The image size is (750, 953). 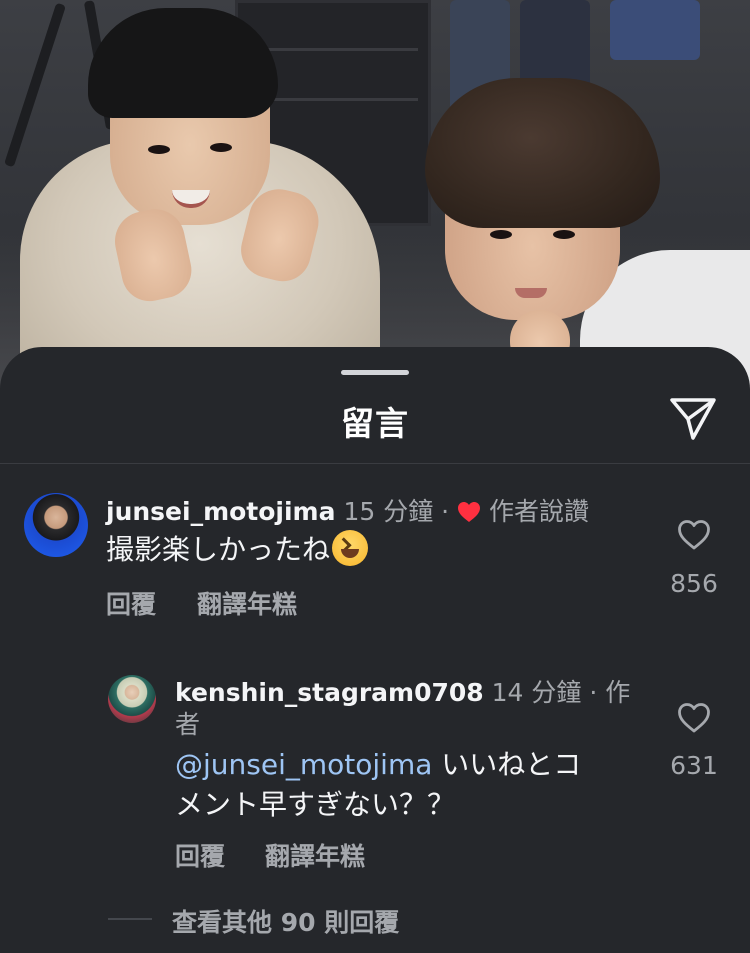 I want to click on author-tag-continued: 者, so click(x=188, y=724).